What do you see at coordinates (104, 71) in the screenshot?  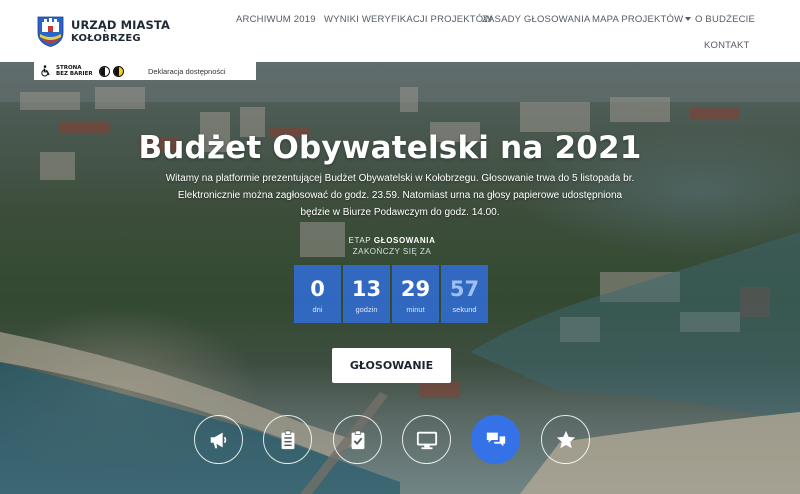 I see `contrast-toggle-black` at bounding box center [104, 71].